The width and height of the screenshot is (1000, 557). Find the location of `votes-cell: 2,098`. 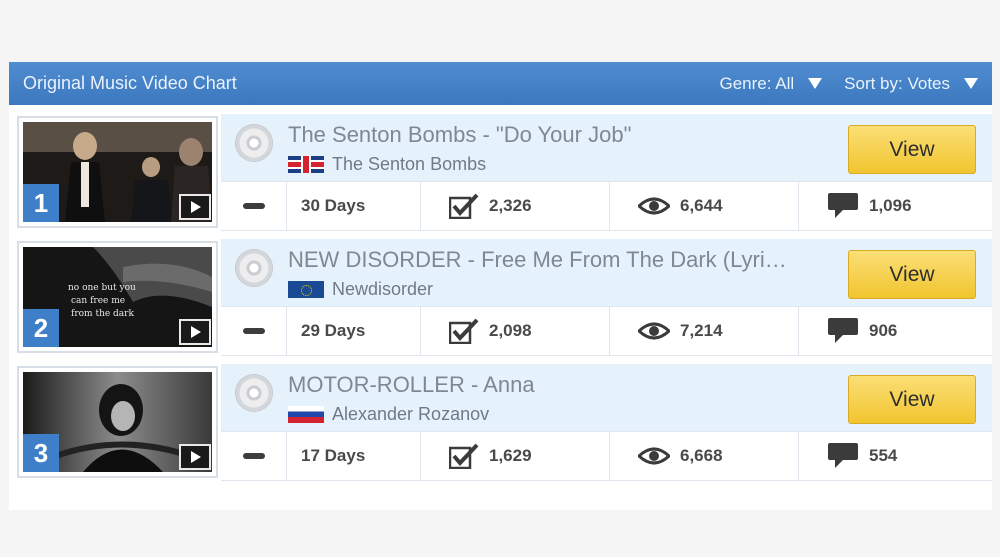

votes-cell: 2,098 is located at coordinates (515, 331).